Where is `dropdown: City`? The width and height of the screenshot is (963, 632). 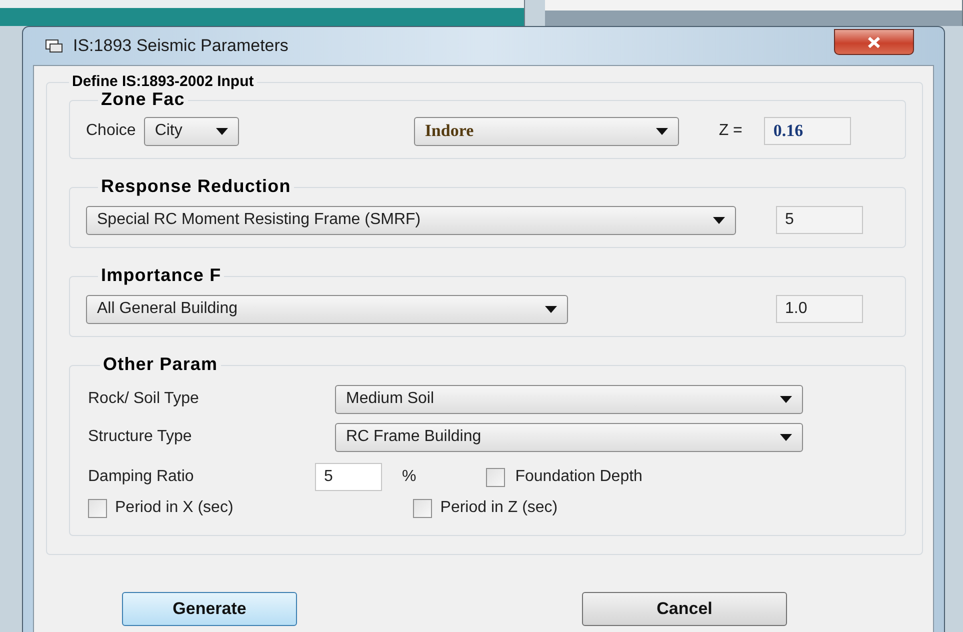 dropdown: City is located at coordinates (191, 131).